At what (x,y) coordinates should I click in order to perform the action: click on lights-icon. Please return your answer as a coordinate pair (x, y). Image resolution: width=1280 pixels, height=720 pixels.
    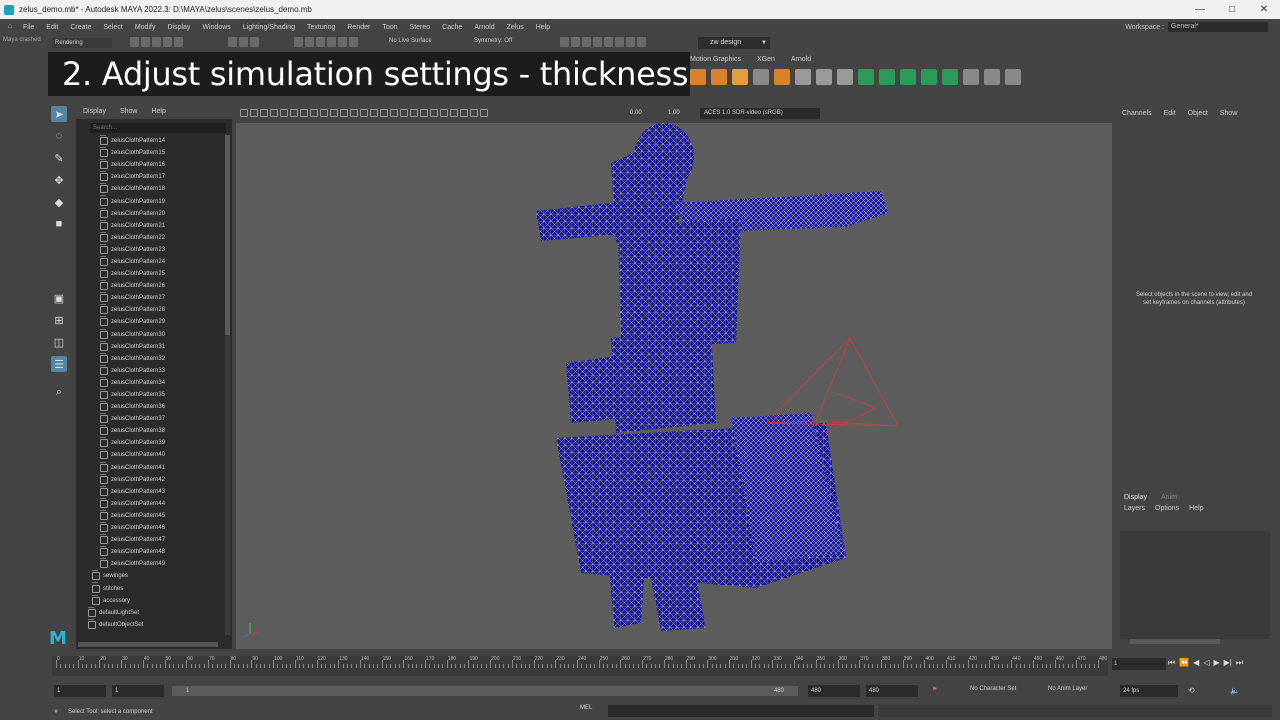
    Looking at the image, I should click on (404, 113).